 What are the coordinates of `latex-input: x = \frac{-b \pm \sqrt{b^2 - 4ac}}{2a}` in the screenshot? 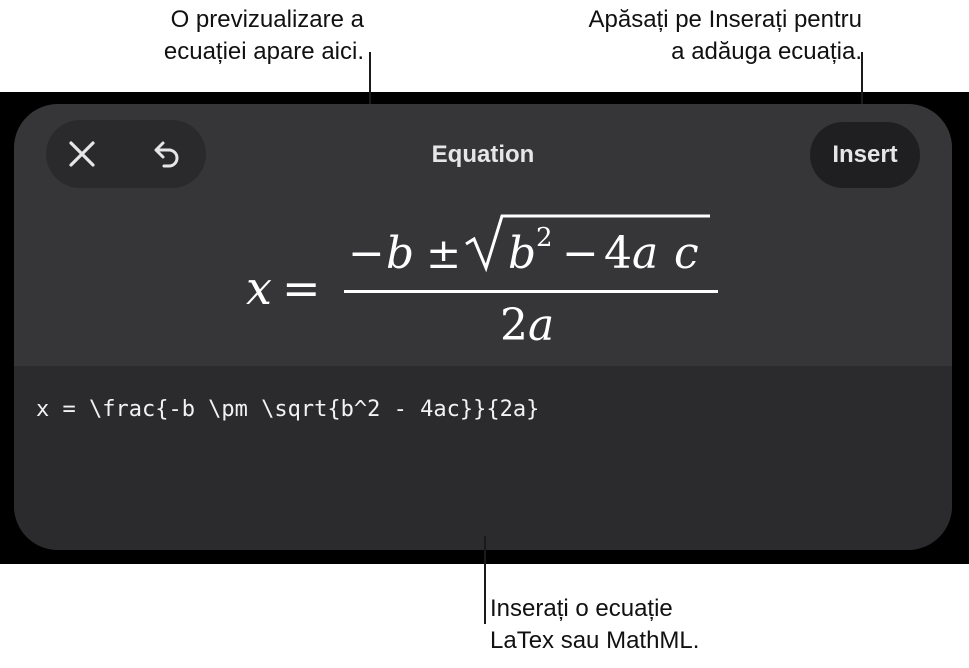 It's located at (287, 410).